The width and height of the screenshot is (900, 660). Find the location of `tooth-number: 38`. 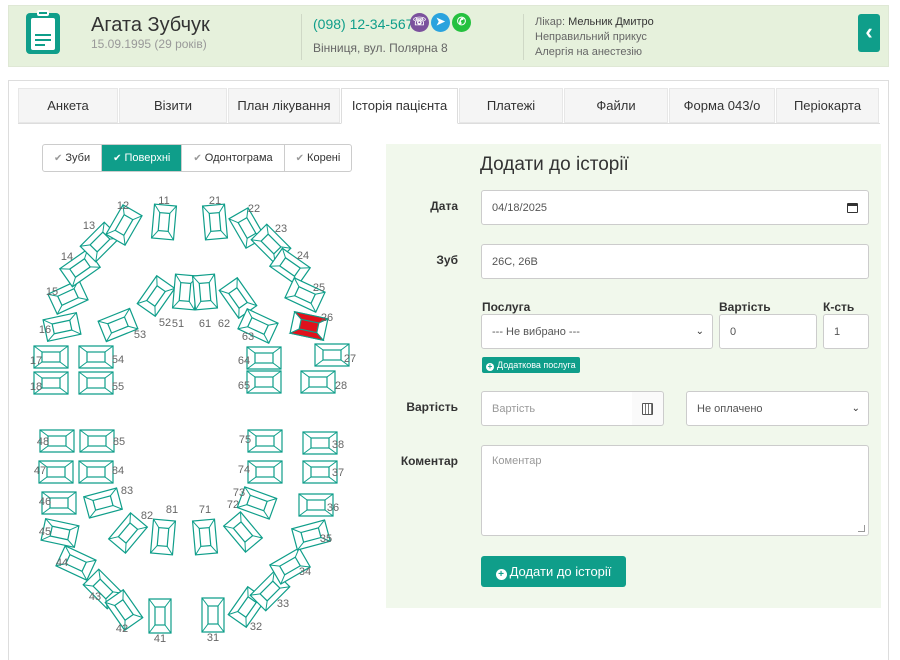

tooth-number: 38 is located at coordinates (338, 445).